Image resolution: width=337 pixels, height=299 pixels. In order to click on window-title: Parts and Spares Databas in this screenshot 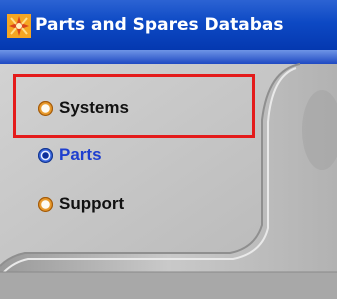, I will do `click(159, 25)`.